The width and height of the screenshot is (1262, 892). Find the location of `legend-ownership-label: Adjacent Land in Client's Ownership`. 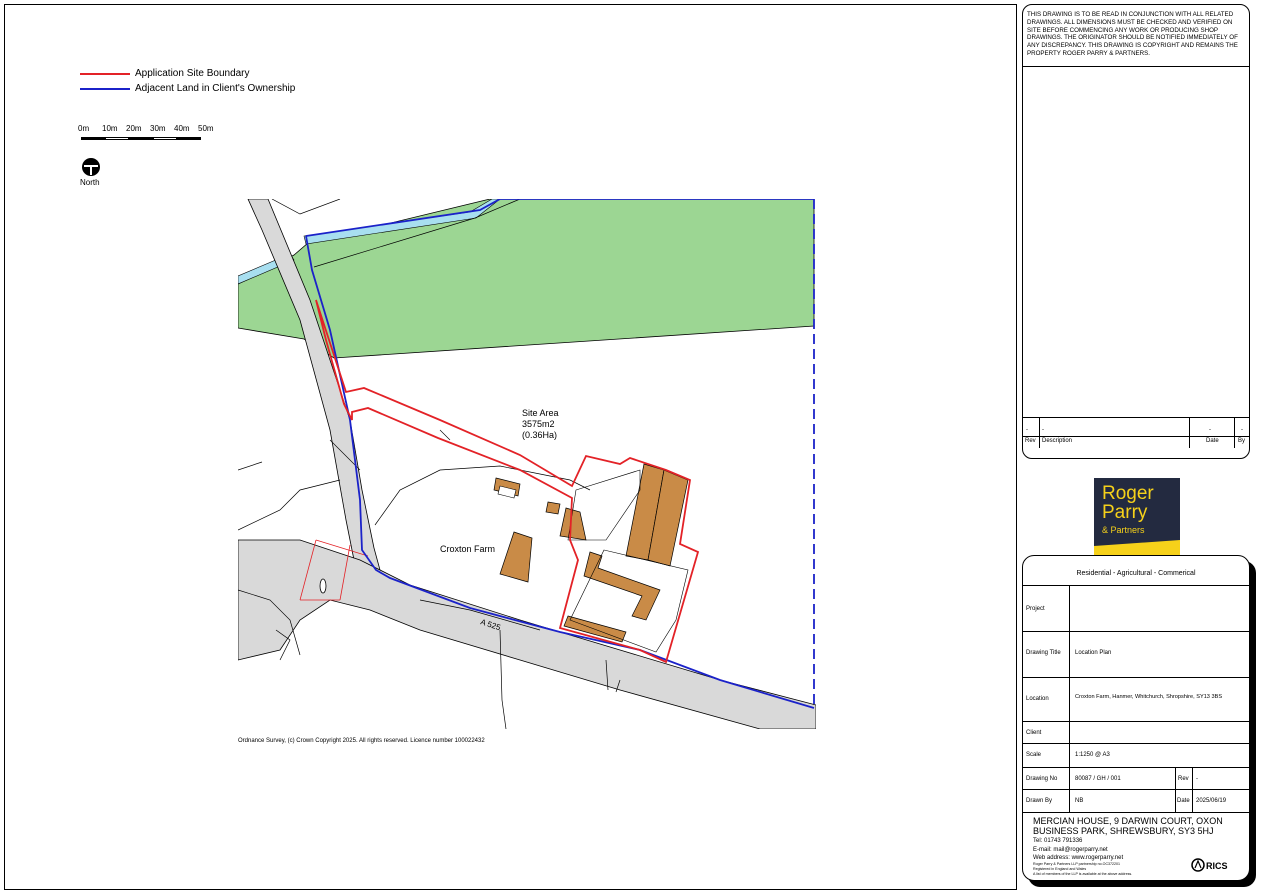

legend-ownership-label: Adjacent Land in Client's Ownership is located at coordinates (215, 88).